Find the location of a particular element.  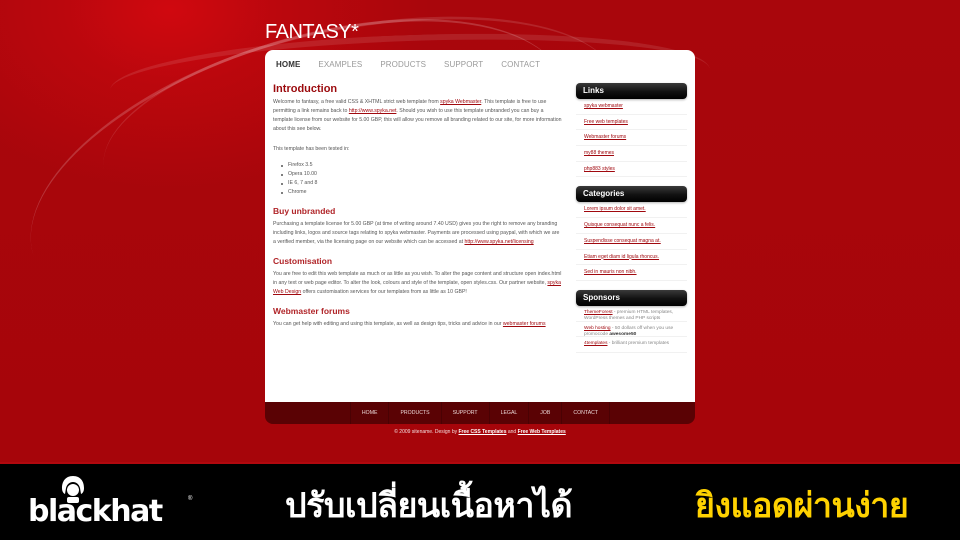

browser-item: IE 6, 7 and 8 is located at coordinates (422, 183).